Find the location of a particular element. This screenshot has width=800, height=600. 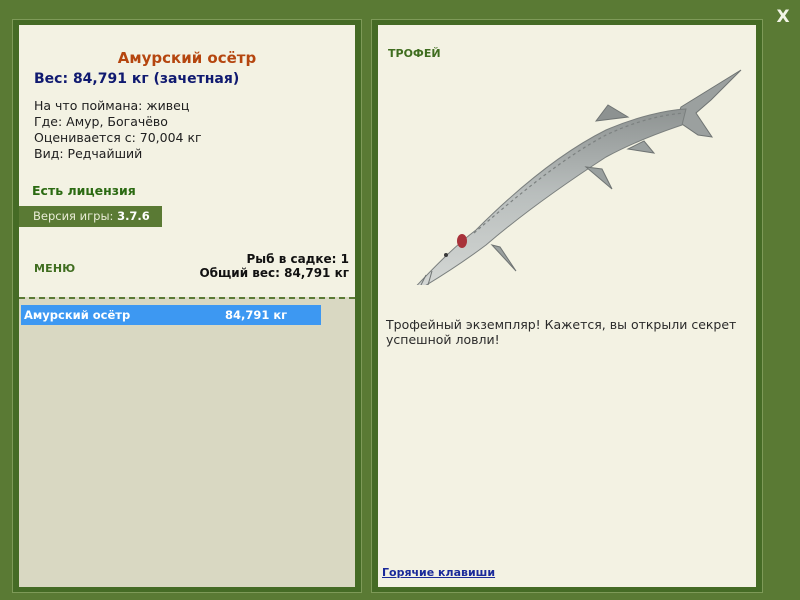

fish-weight: Вес: 84,791 кг (зачетная) is located at coordinates (137, 79).